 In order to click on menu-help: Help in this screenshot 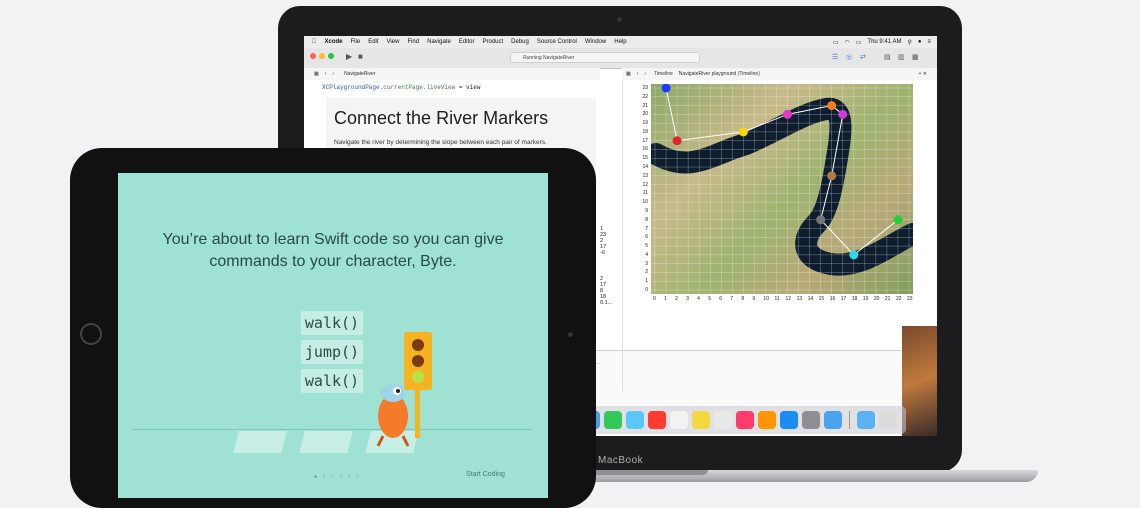, I will do `click(620, 42)`.